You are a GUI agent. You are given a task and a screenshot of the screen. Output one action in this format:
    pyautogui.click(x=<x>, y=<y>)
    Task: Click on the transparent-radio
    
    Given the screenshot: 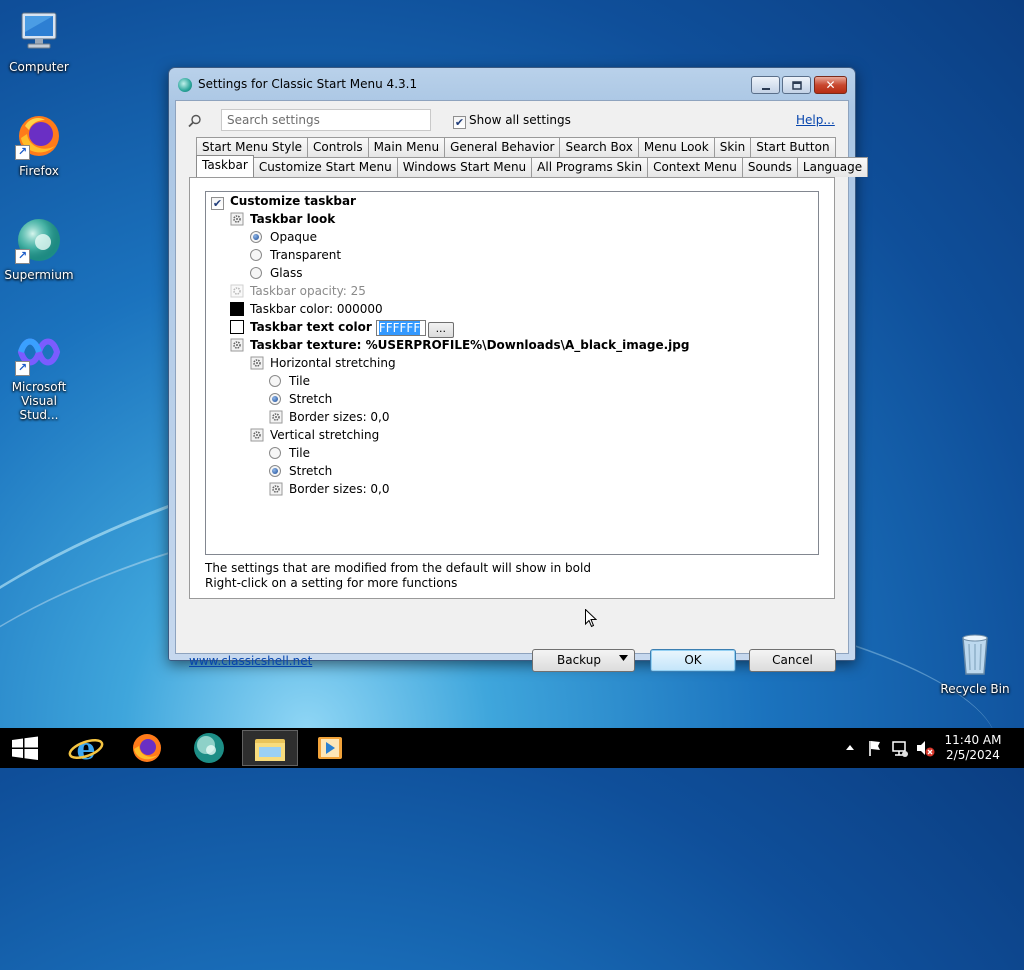 What is the action you would take?
    pyautogui.click(x=256, y=255)
    